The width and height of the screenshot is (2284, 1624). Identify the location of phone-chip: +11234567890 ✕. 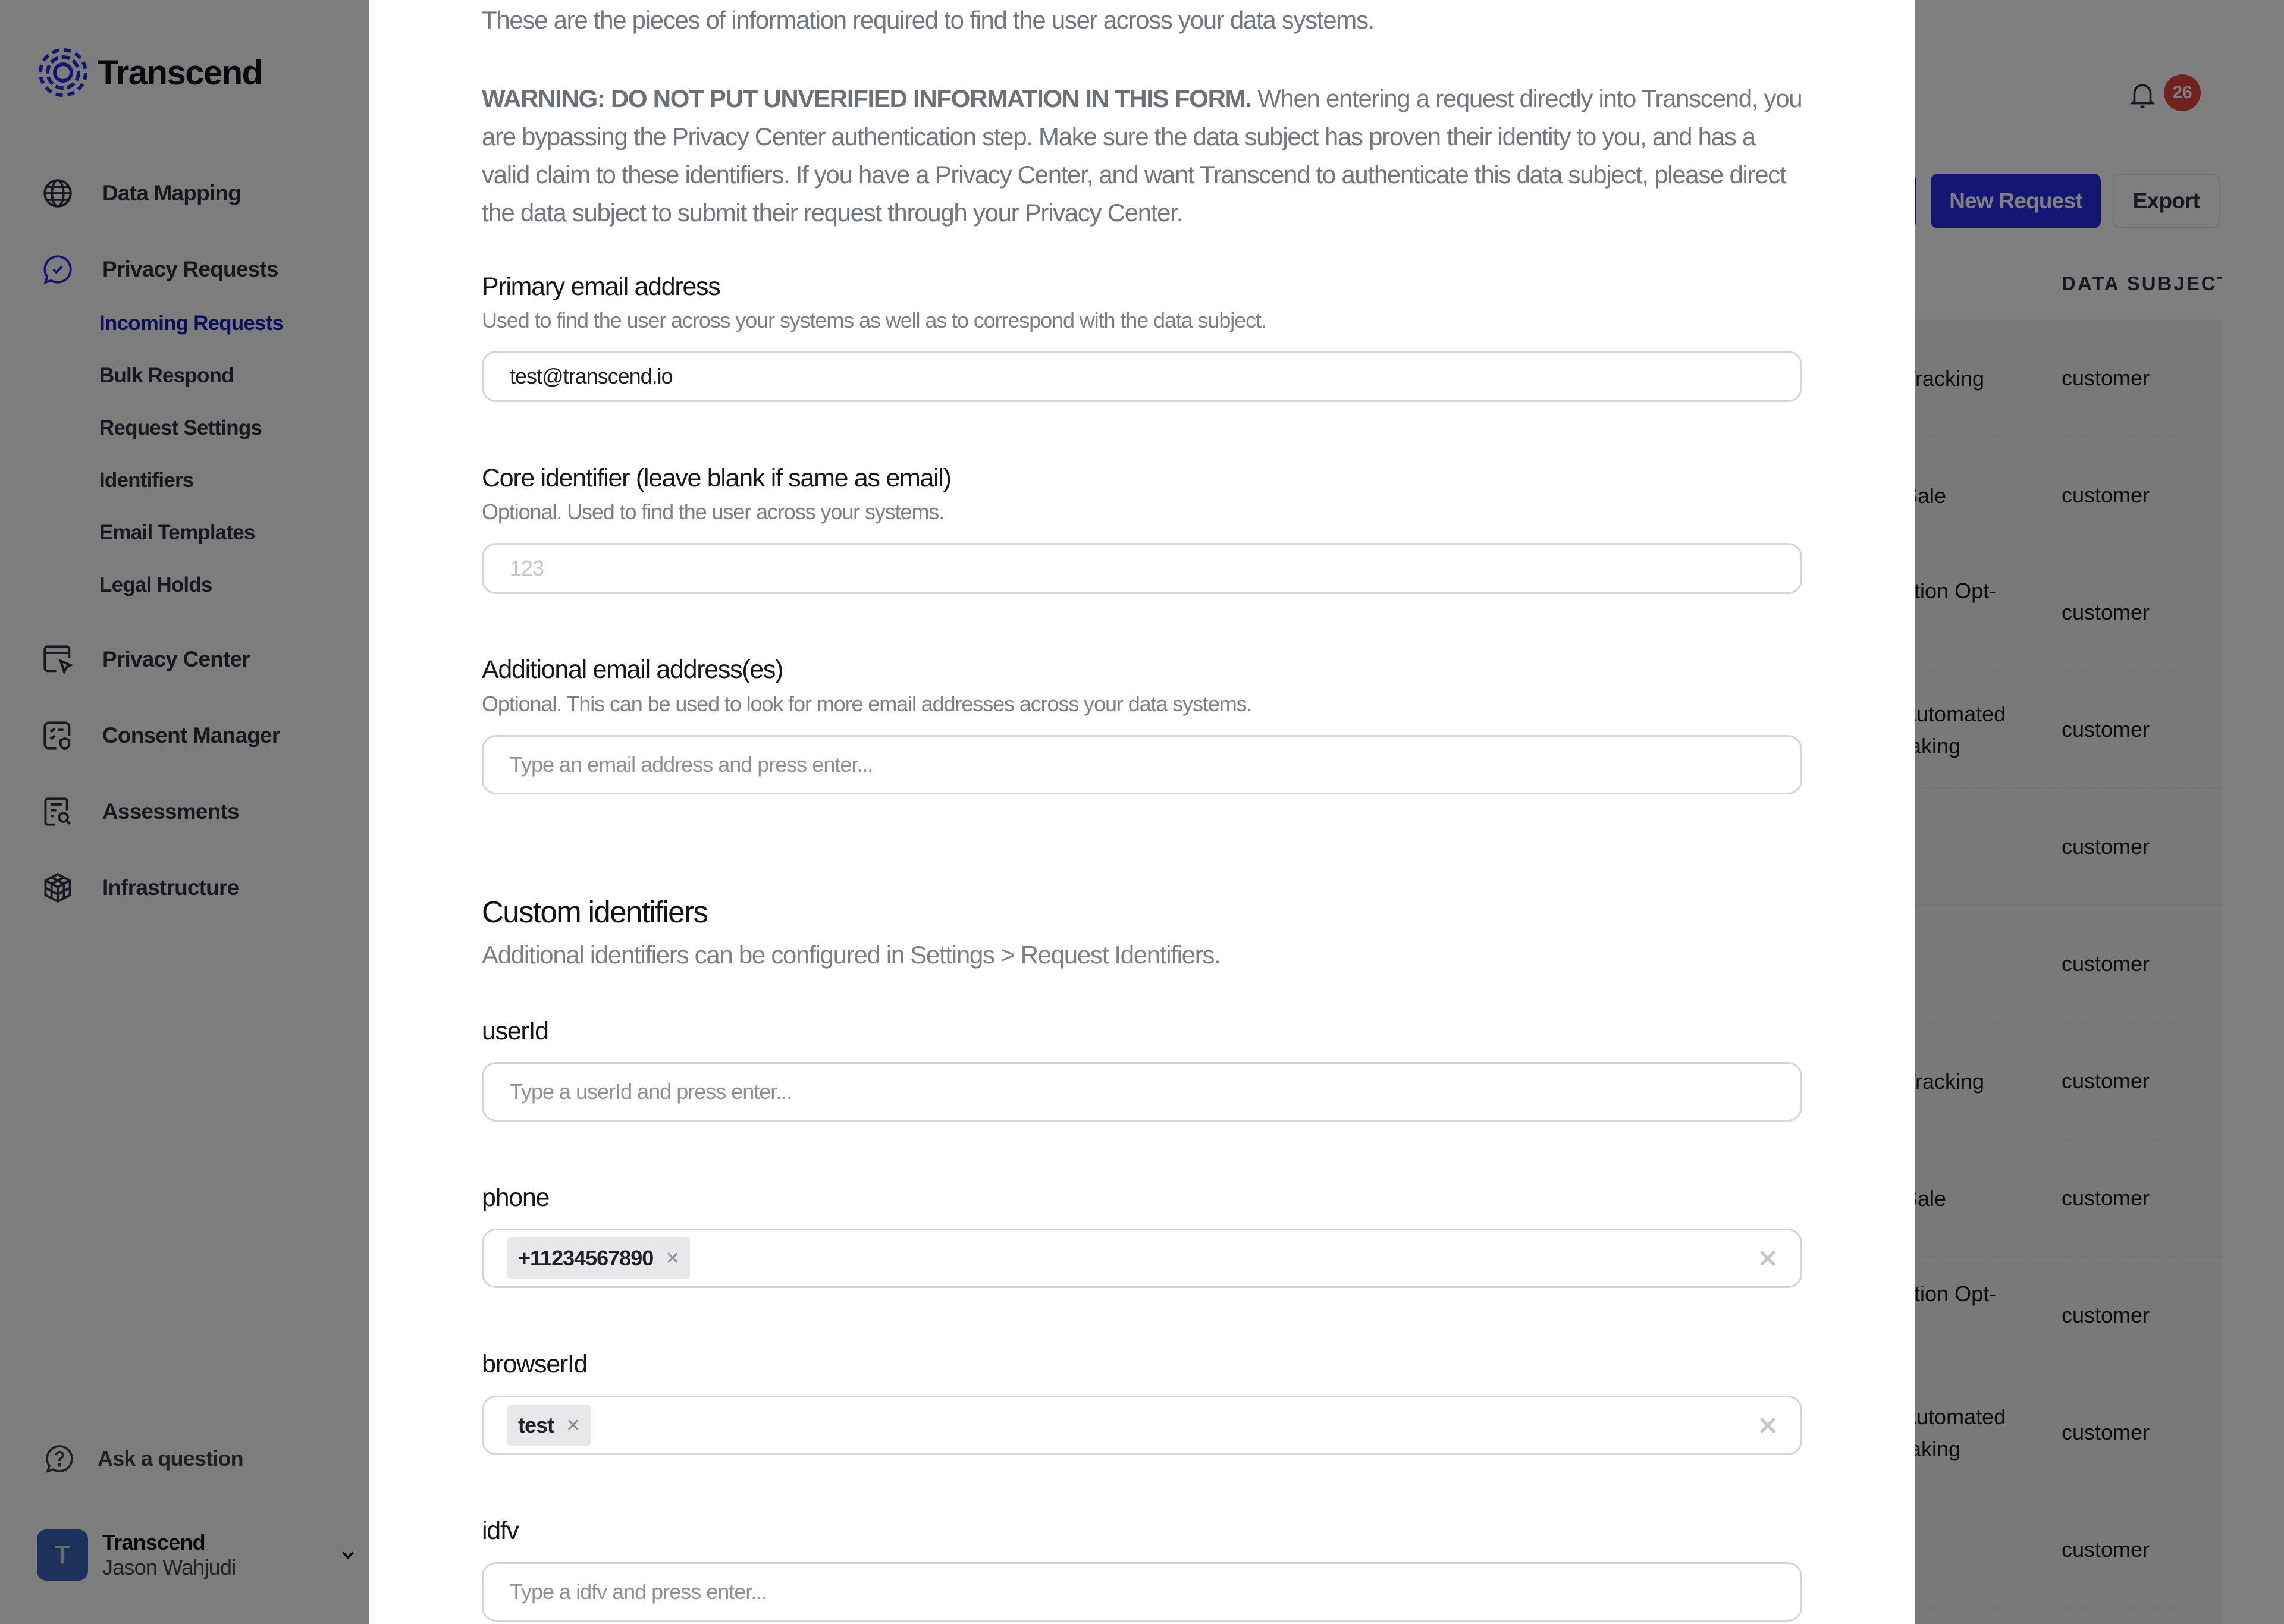
(599, 1258).